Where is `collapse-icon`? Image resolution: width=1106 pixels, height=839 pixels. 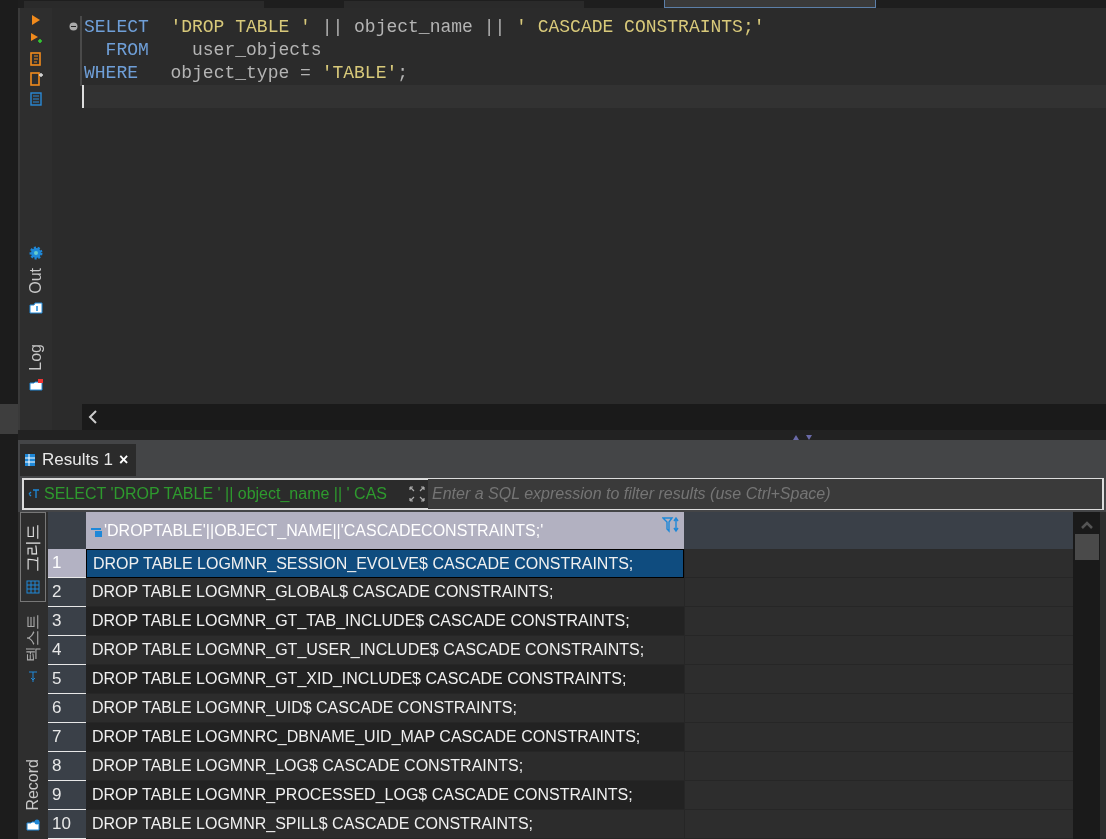 collapse-icon is located at coordinates (73, 26).